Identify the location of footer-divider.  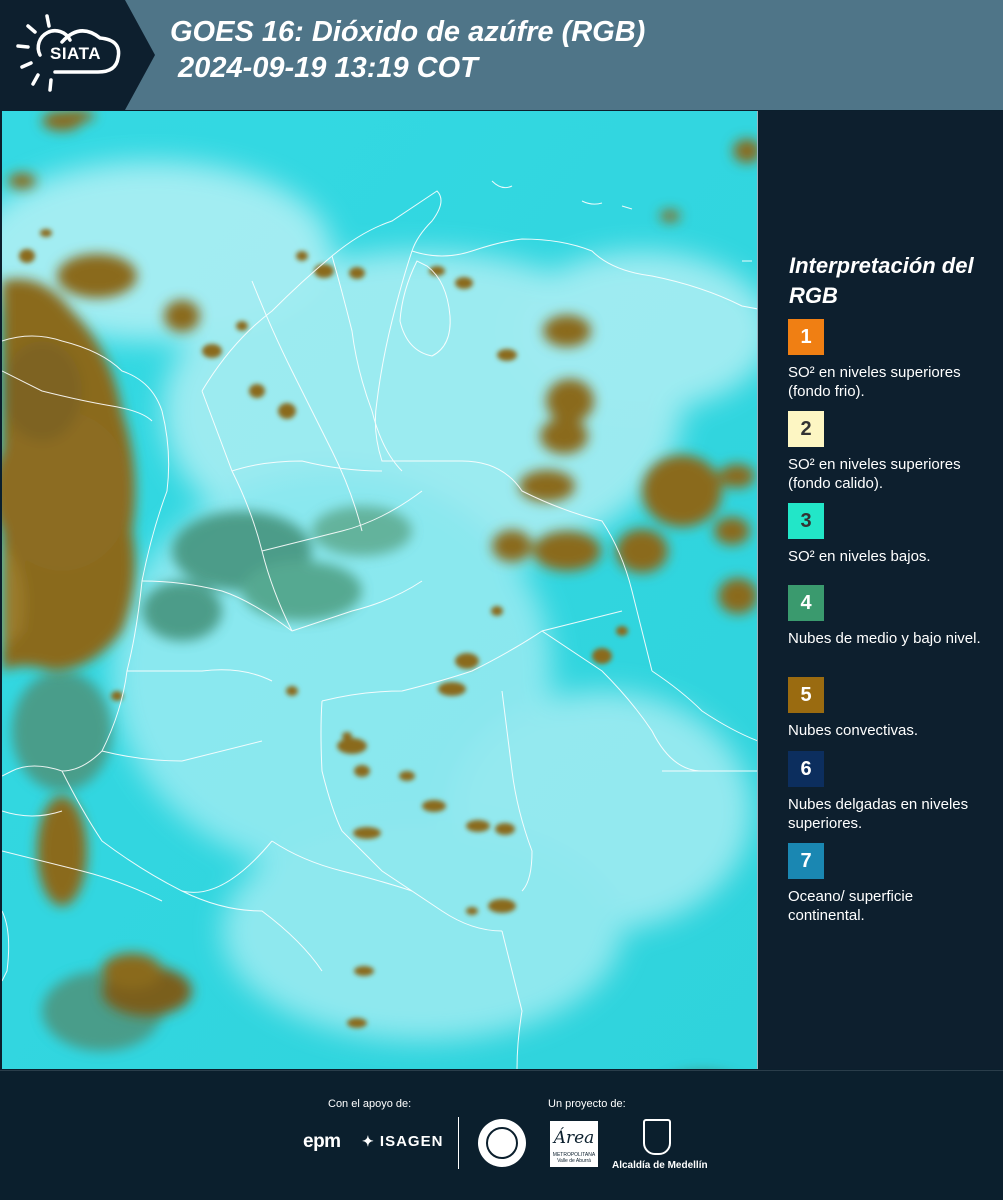
(458, 1143).